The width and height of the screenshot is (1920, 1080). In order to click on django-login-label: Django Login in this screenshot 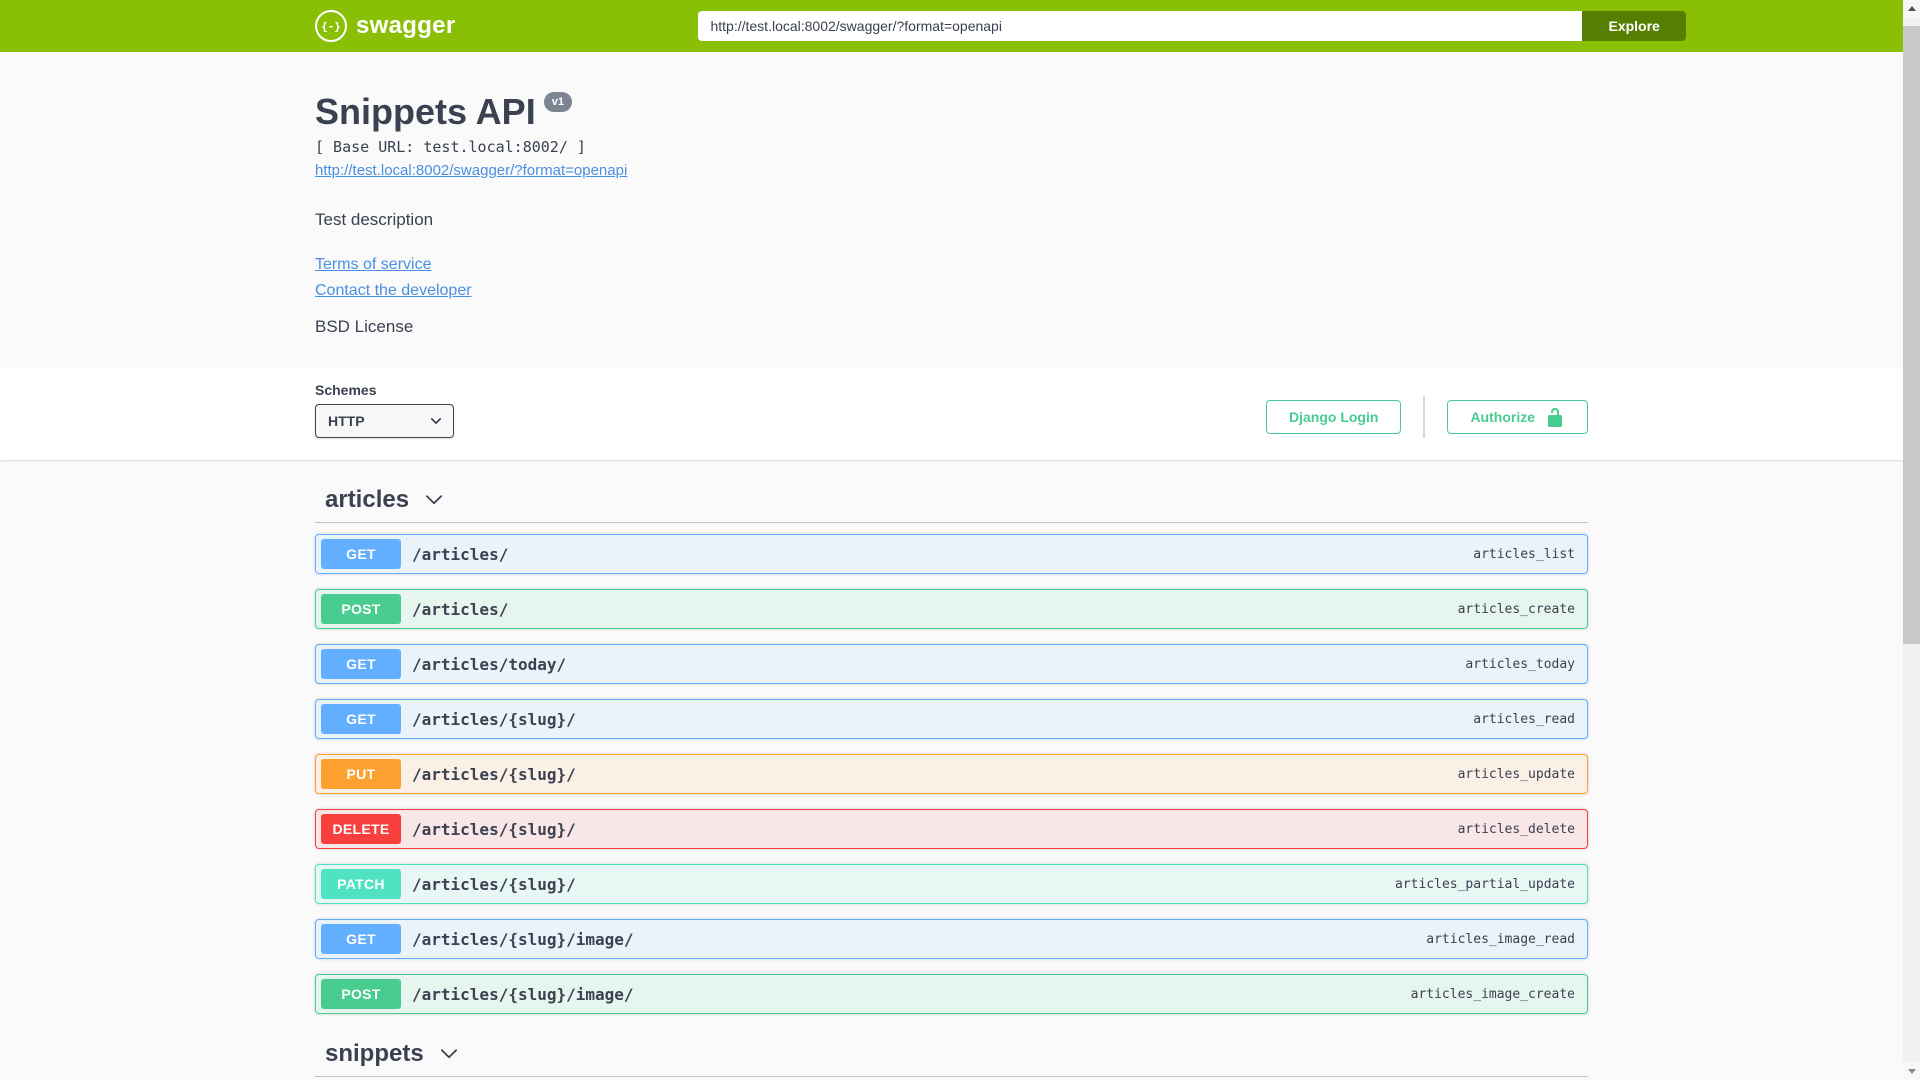, I will do `click(1334, 417)`.